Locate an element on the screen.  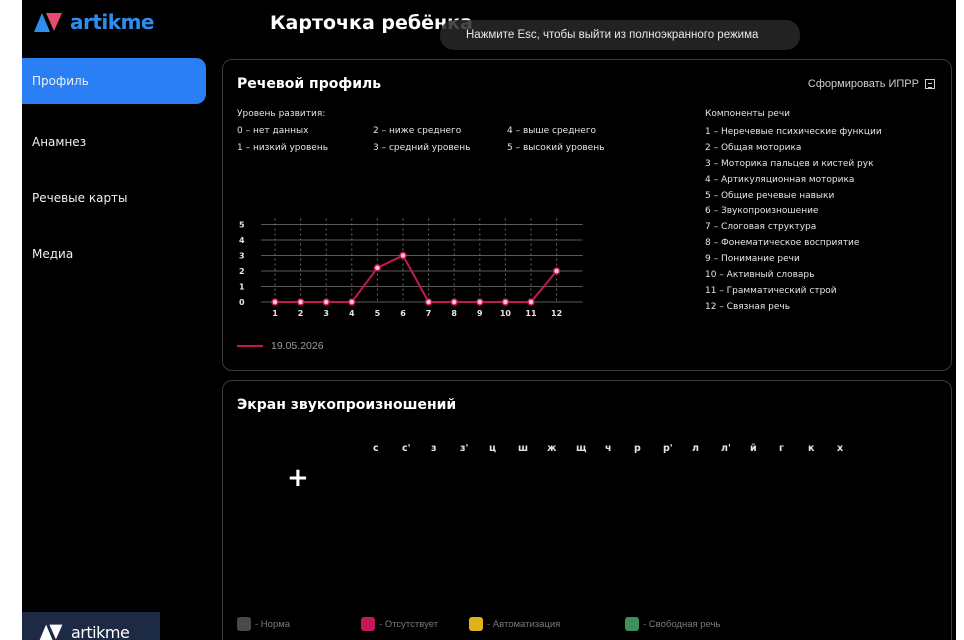
add-button: + is located at coordinates (298, 478).